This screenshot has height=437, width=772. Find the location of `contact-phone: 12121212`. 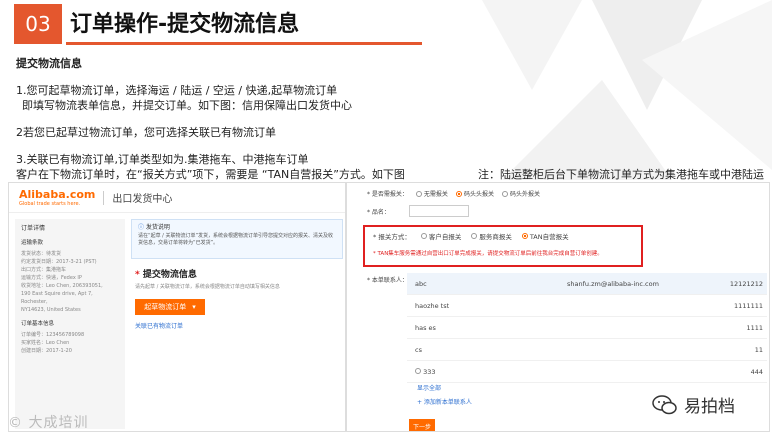

contact-phone: 12121212 is located at coordinates (746, 283).